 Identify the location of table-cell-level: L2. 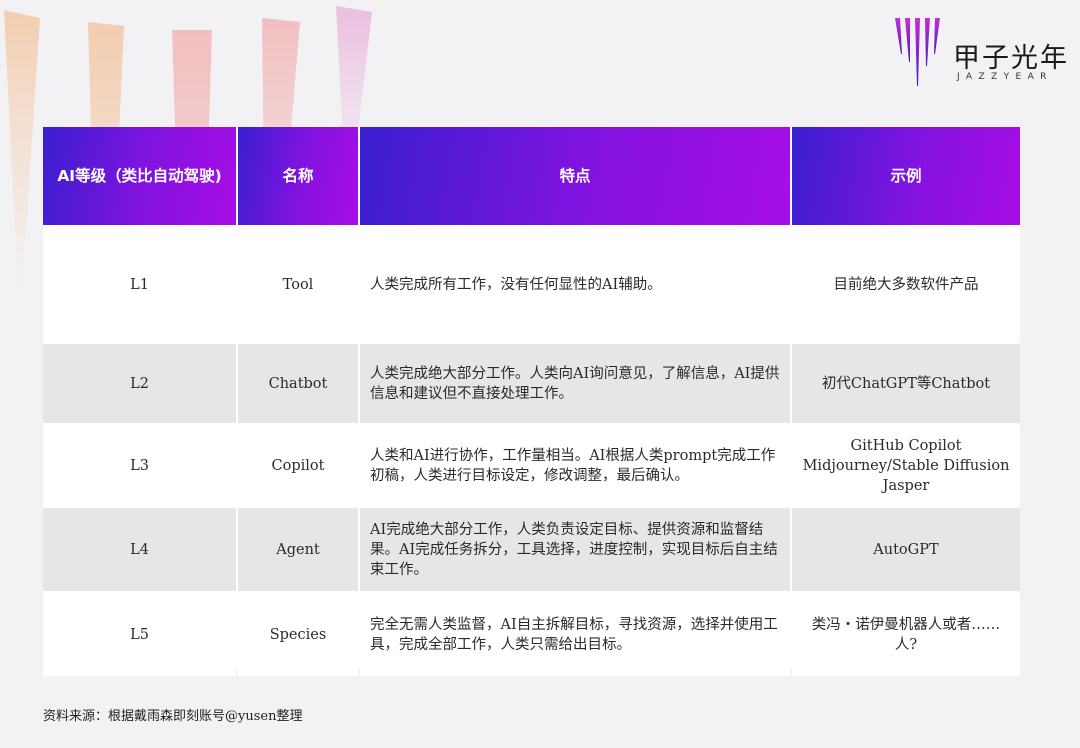
(139, 383).